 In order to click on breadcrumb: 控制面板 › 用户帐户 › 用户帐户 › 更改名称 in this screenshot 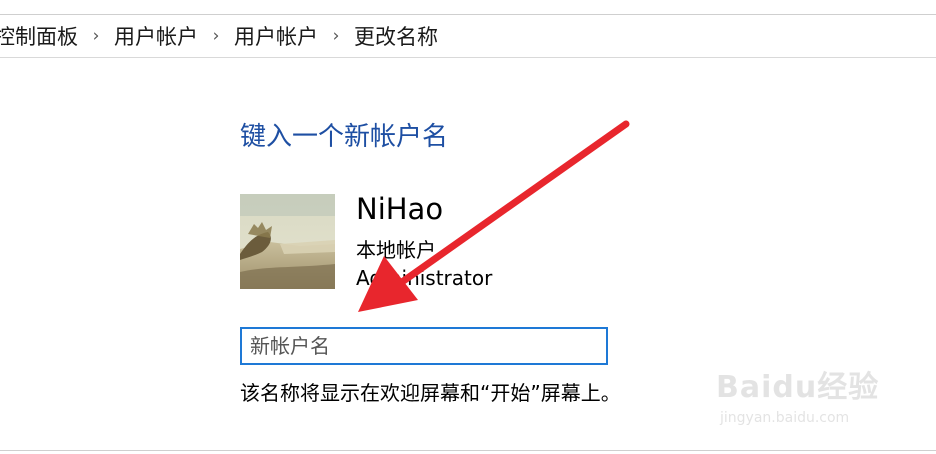, I will do `click(219, 36)`.